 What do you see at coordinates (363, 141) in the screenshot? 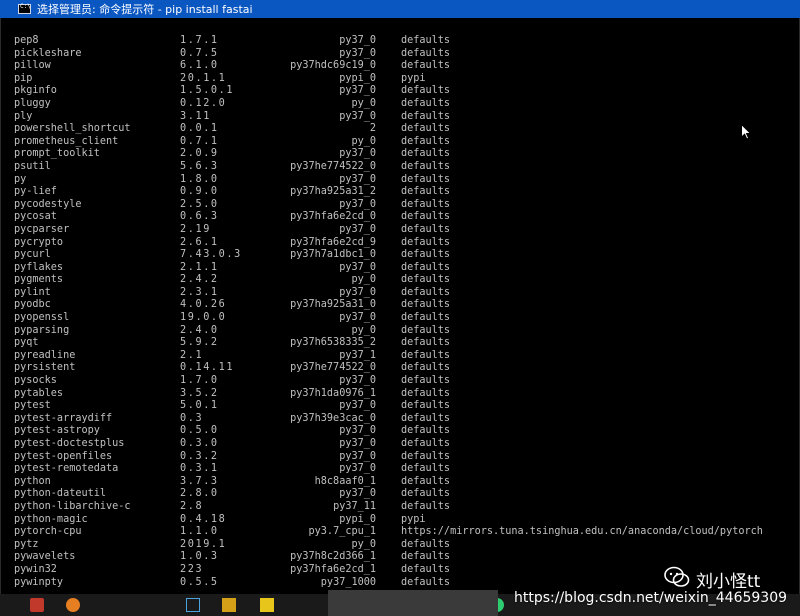
I see `package-build: py_0` at bounding box center [363, 141].